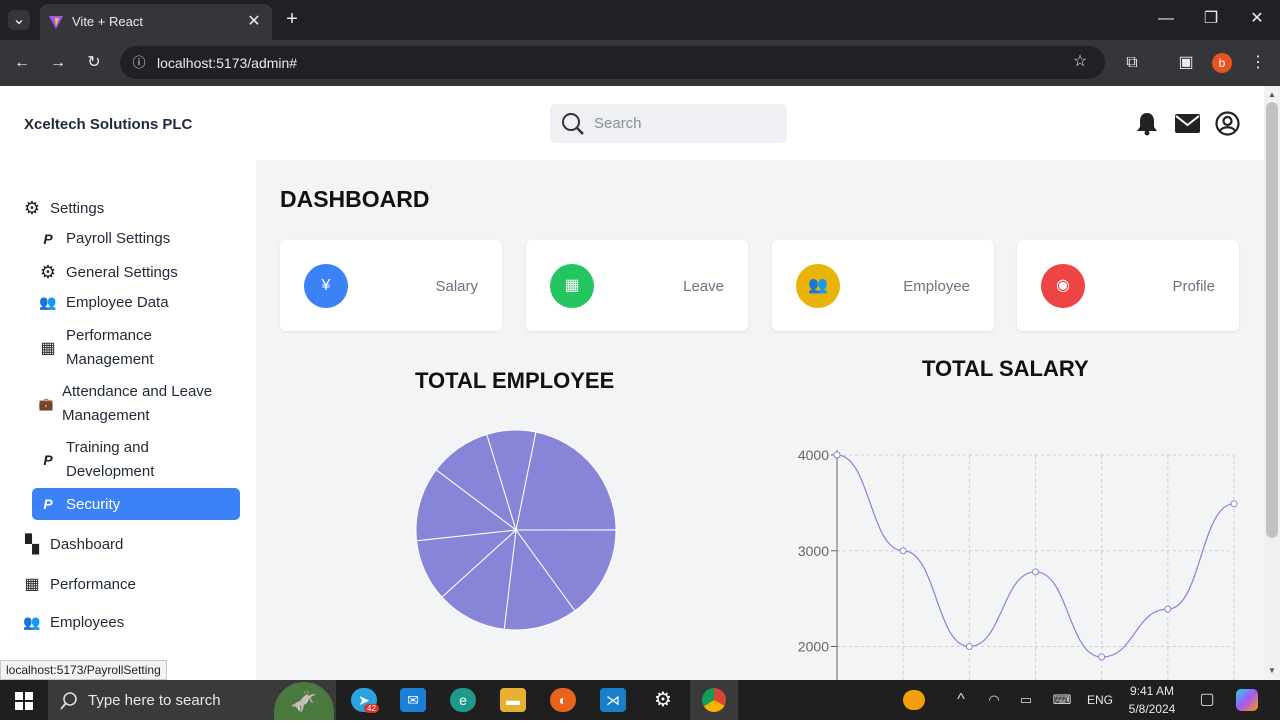 The image size is (1280, 722). Describe the element at coordinates (1207, 700) in the screenshot. I see `notifications-icon: ▢` at that location.